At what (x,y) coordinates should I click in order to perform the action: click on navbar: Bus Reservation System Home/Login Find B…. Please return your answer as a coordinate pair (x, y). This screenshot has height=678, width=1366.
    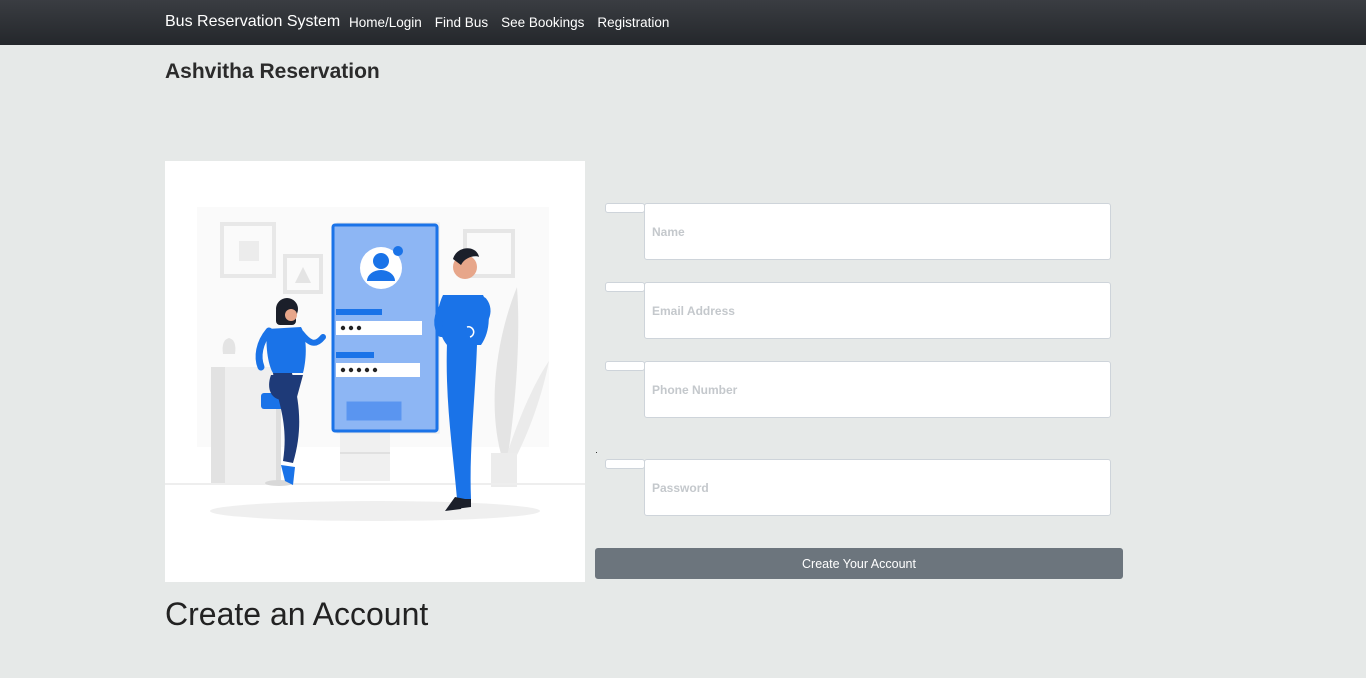
    Looking at the image, I should click on (683, 22).